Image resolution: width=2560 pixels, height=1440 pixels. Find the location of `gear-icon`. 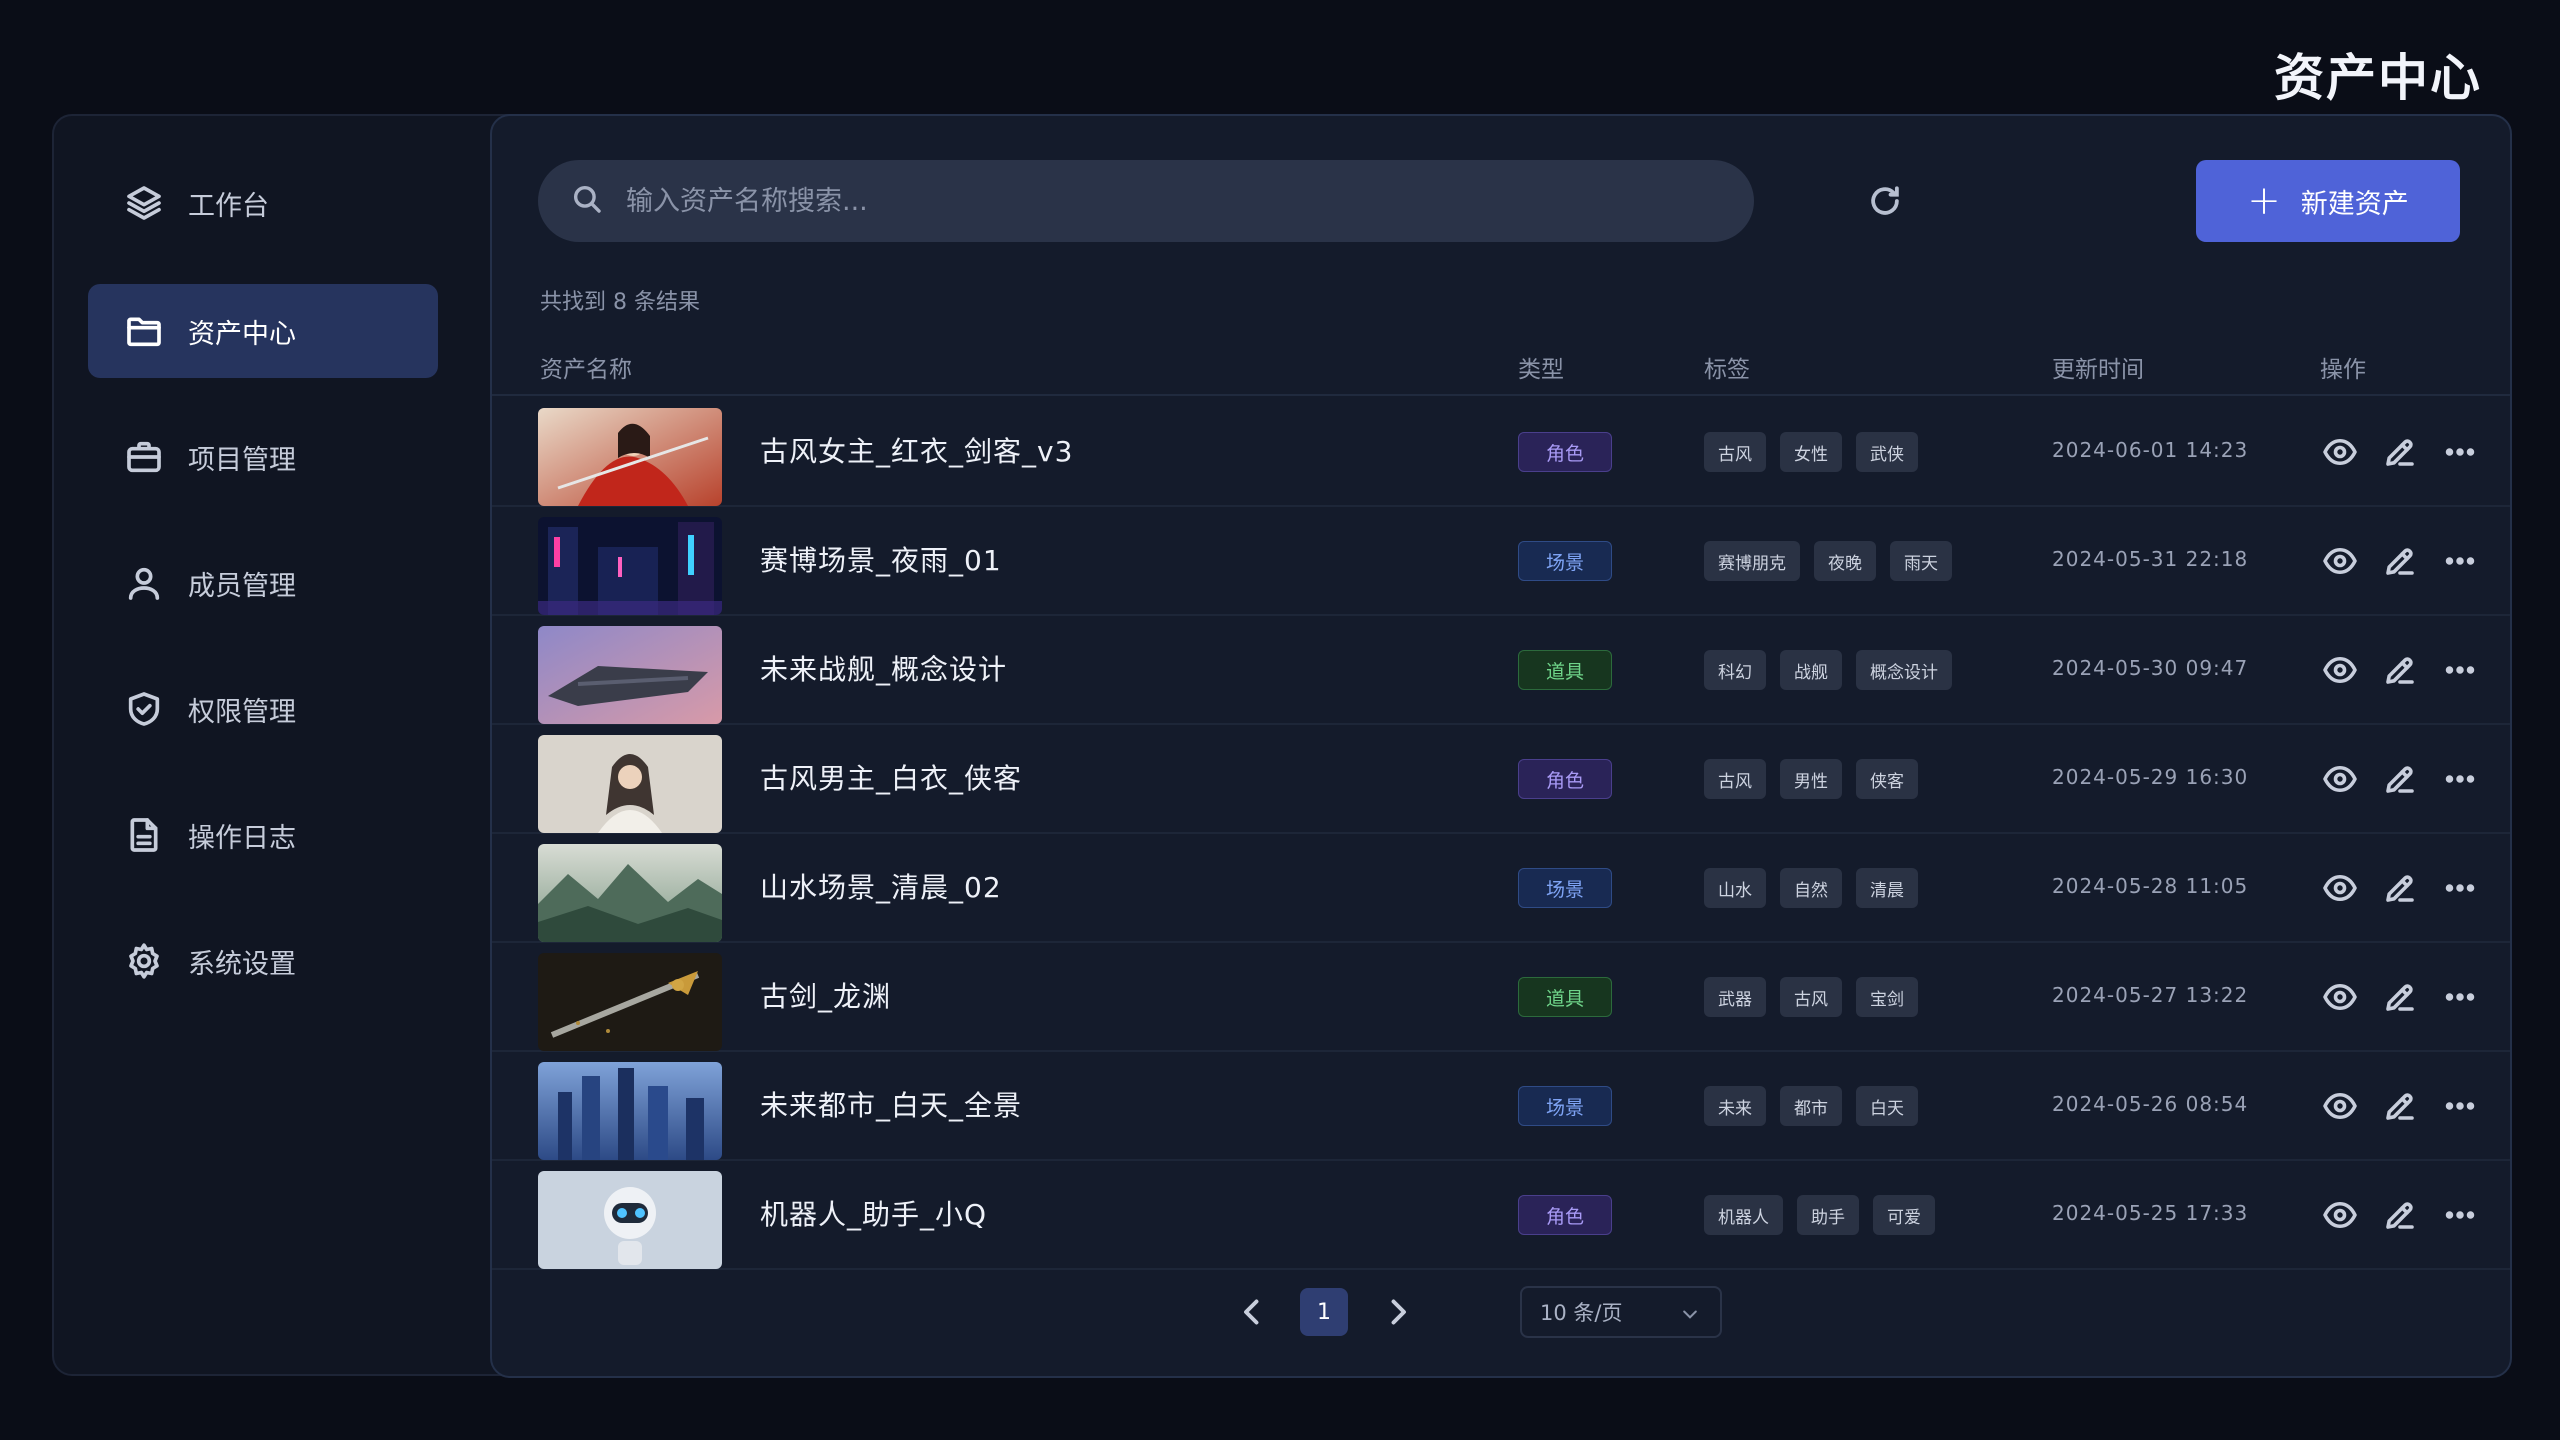

gear-icon is located at coordinates (144, 961).